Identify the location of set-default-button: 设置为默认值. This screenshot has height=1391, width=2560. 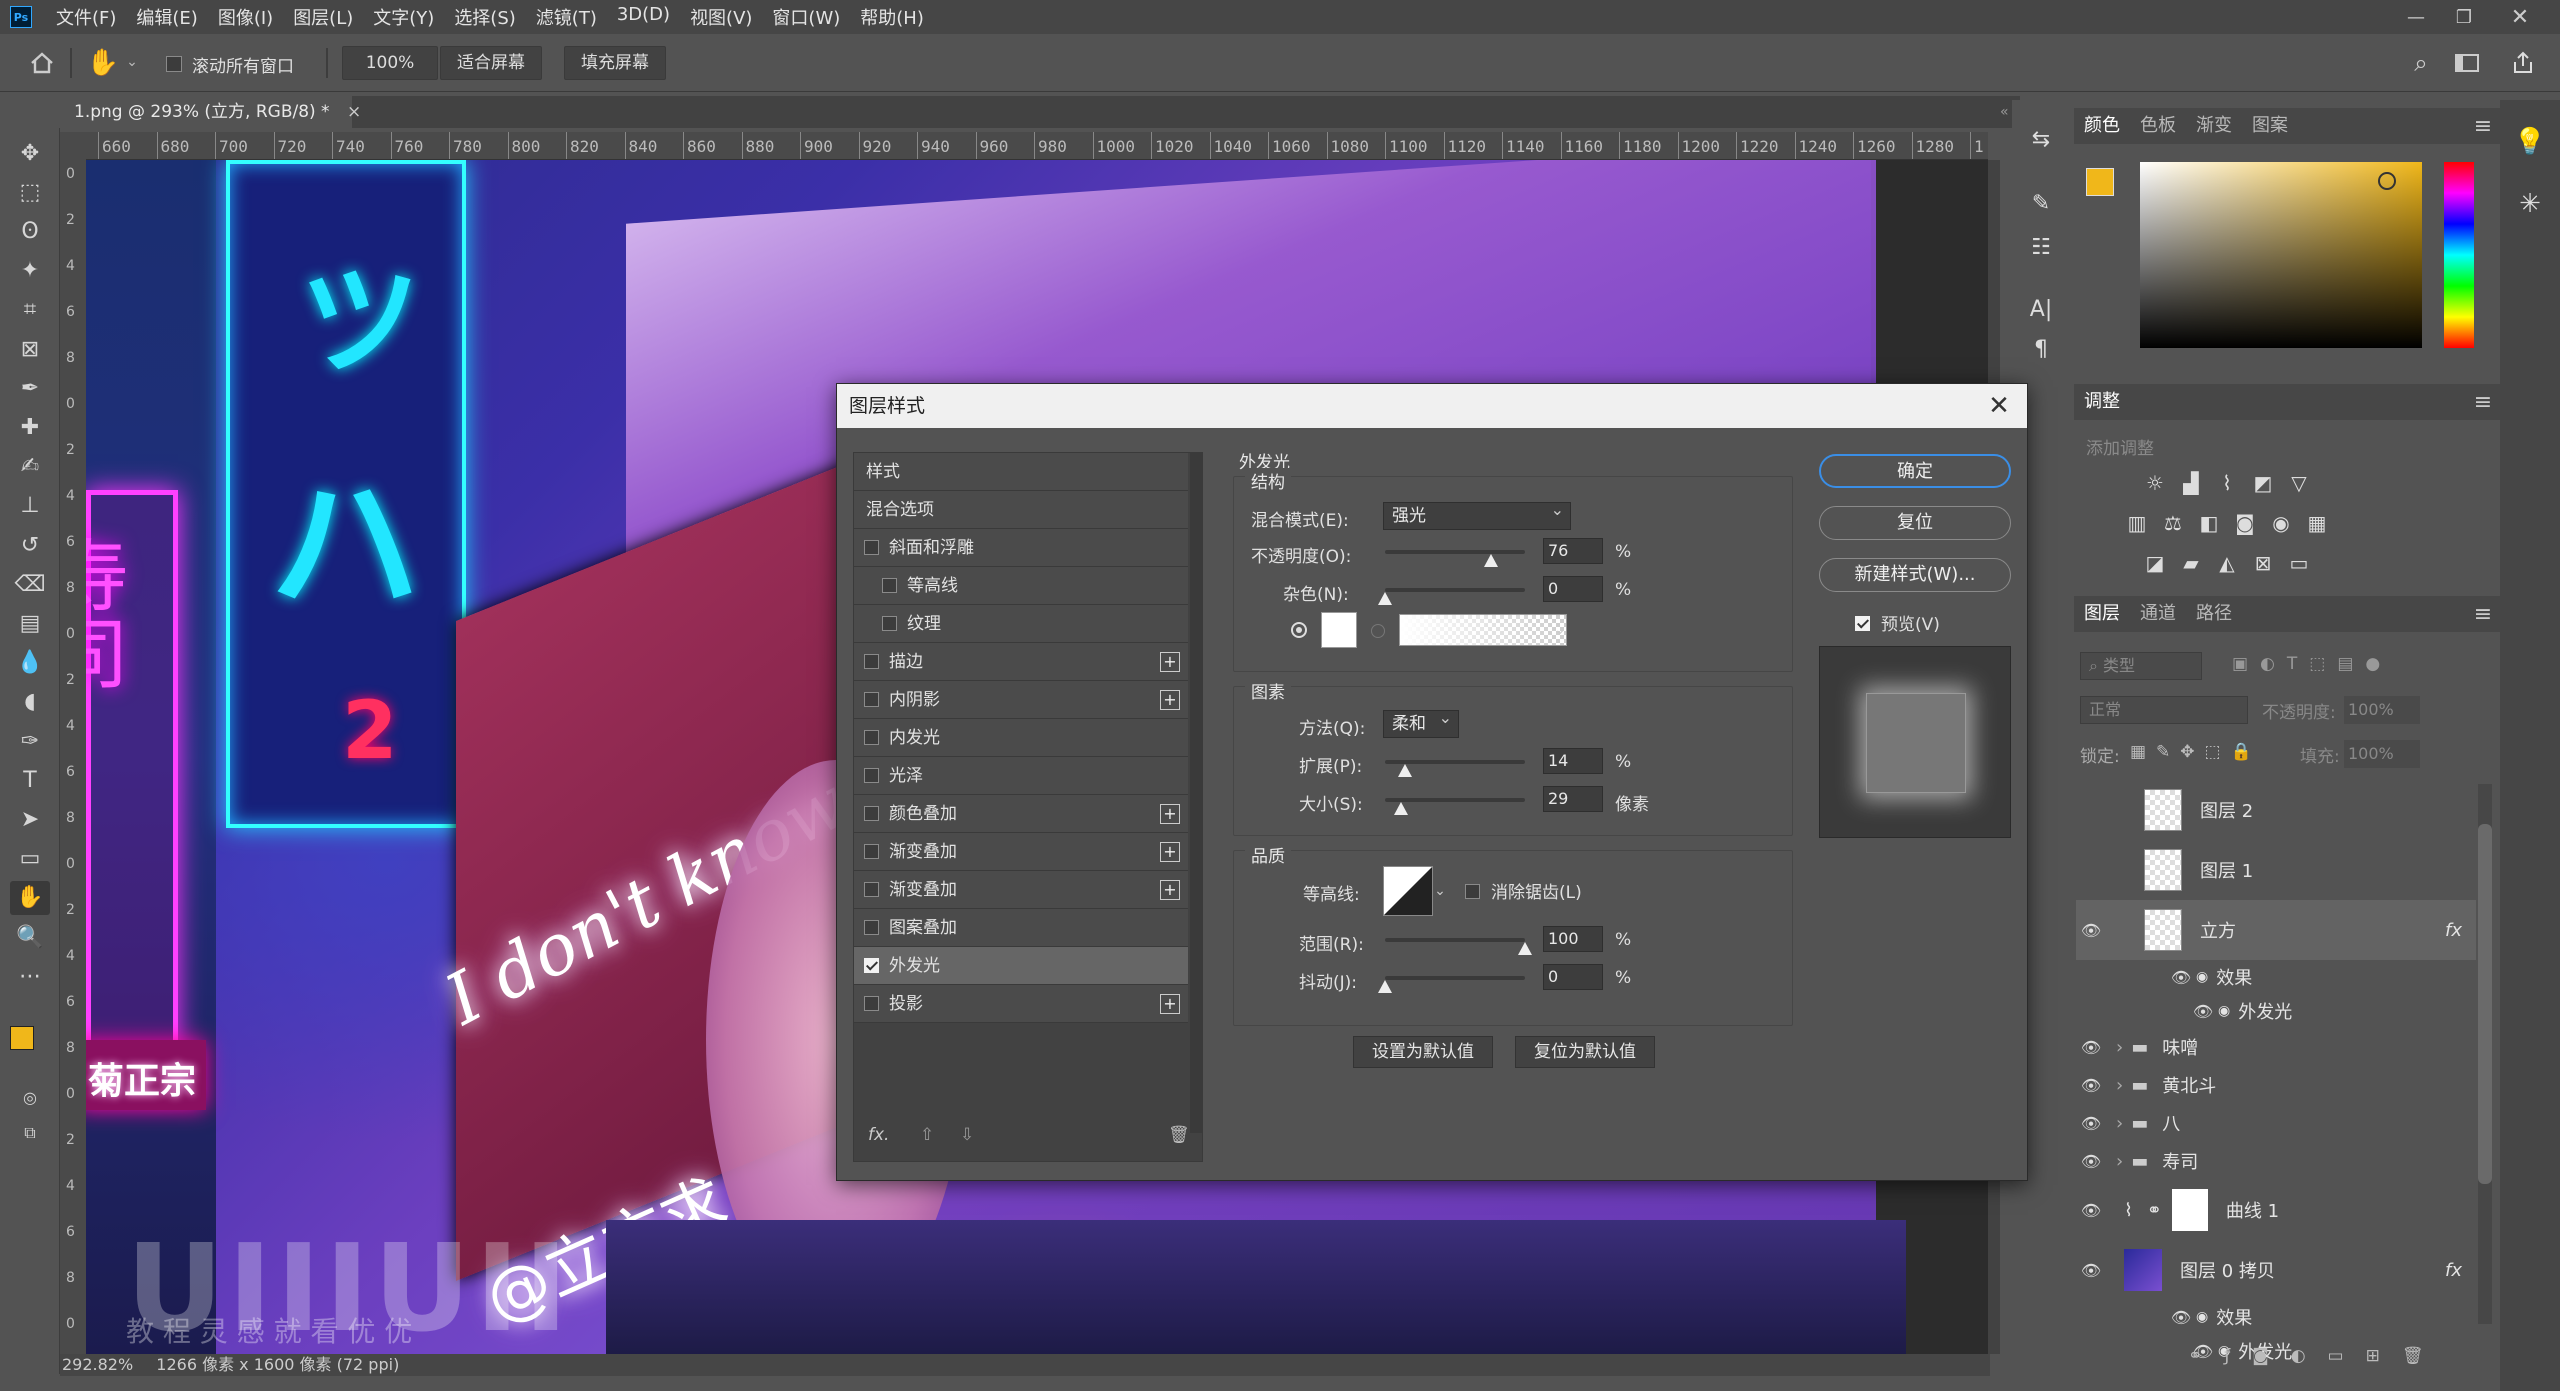
(1423, 1052).